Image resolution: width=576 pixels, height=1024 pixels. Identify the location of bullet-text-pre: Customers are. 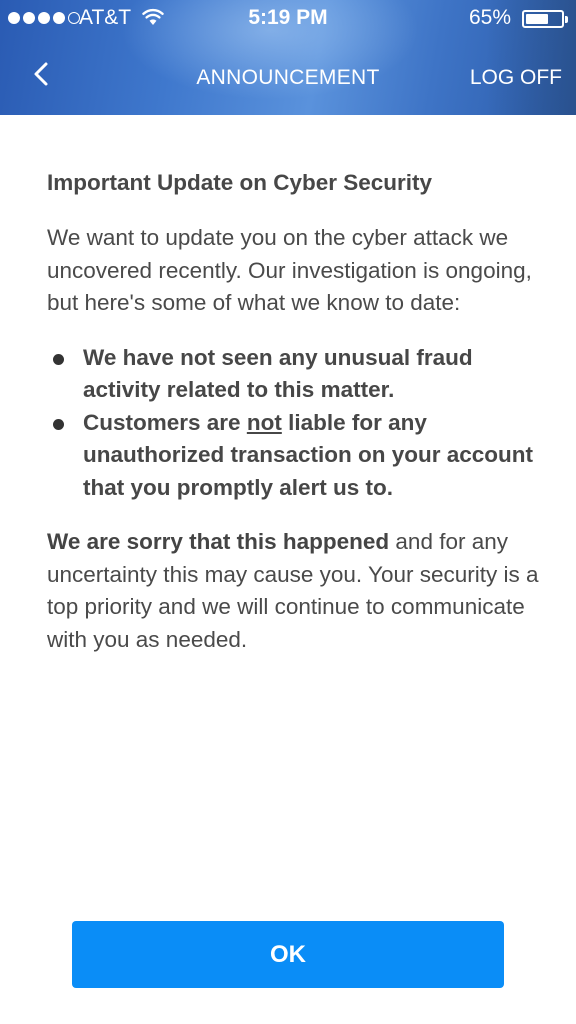
(165, 422).